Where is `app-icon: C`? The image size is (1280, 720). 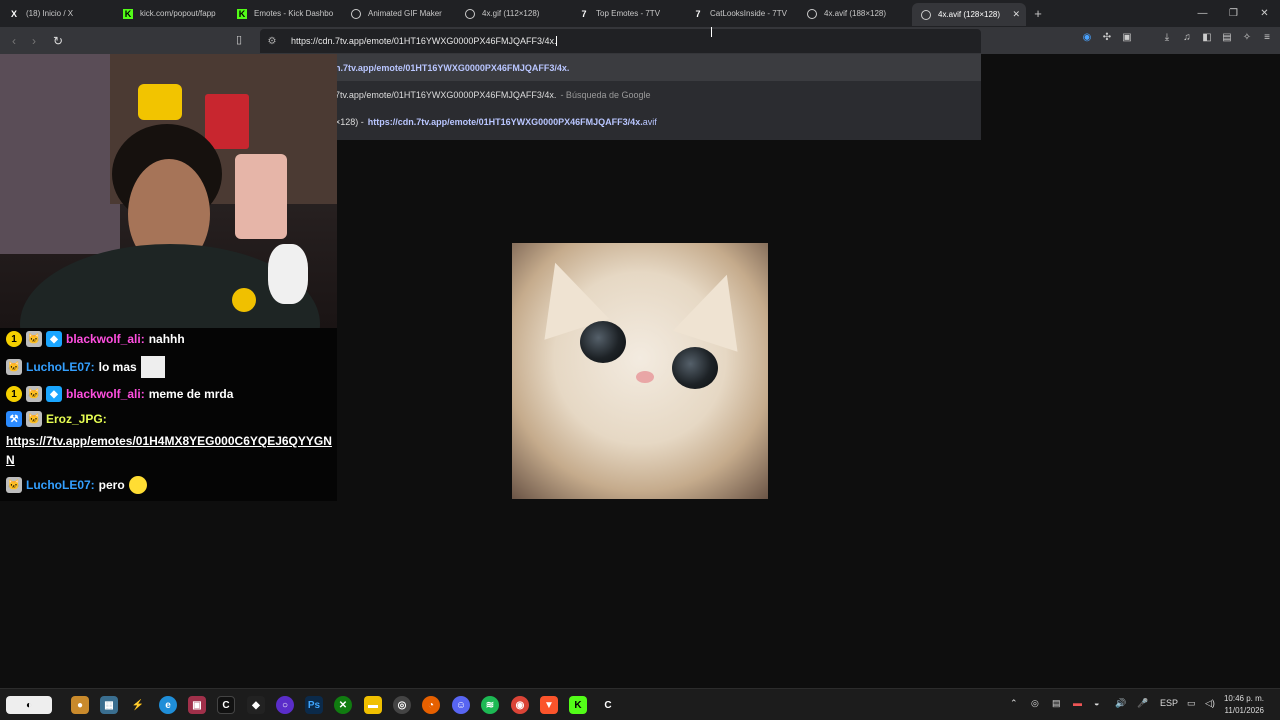 app-icon: C is located at coordinates (608, 705).